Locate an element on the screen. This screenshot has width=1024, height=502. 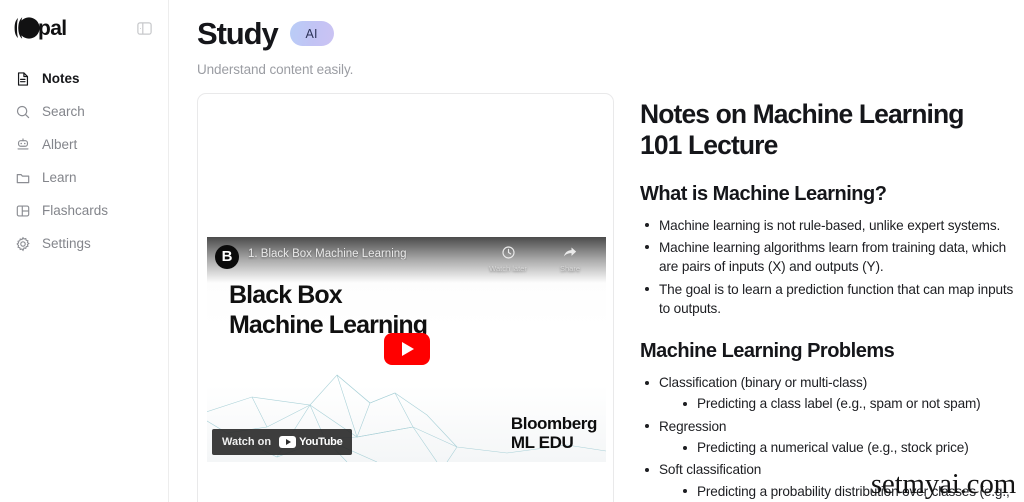
panel-toggle-icon is located at coordinates (144, 28).